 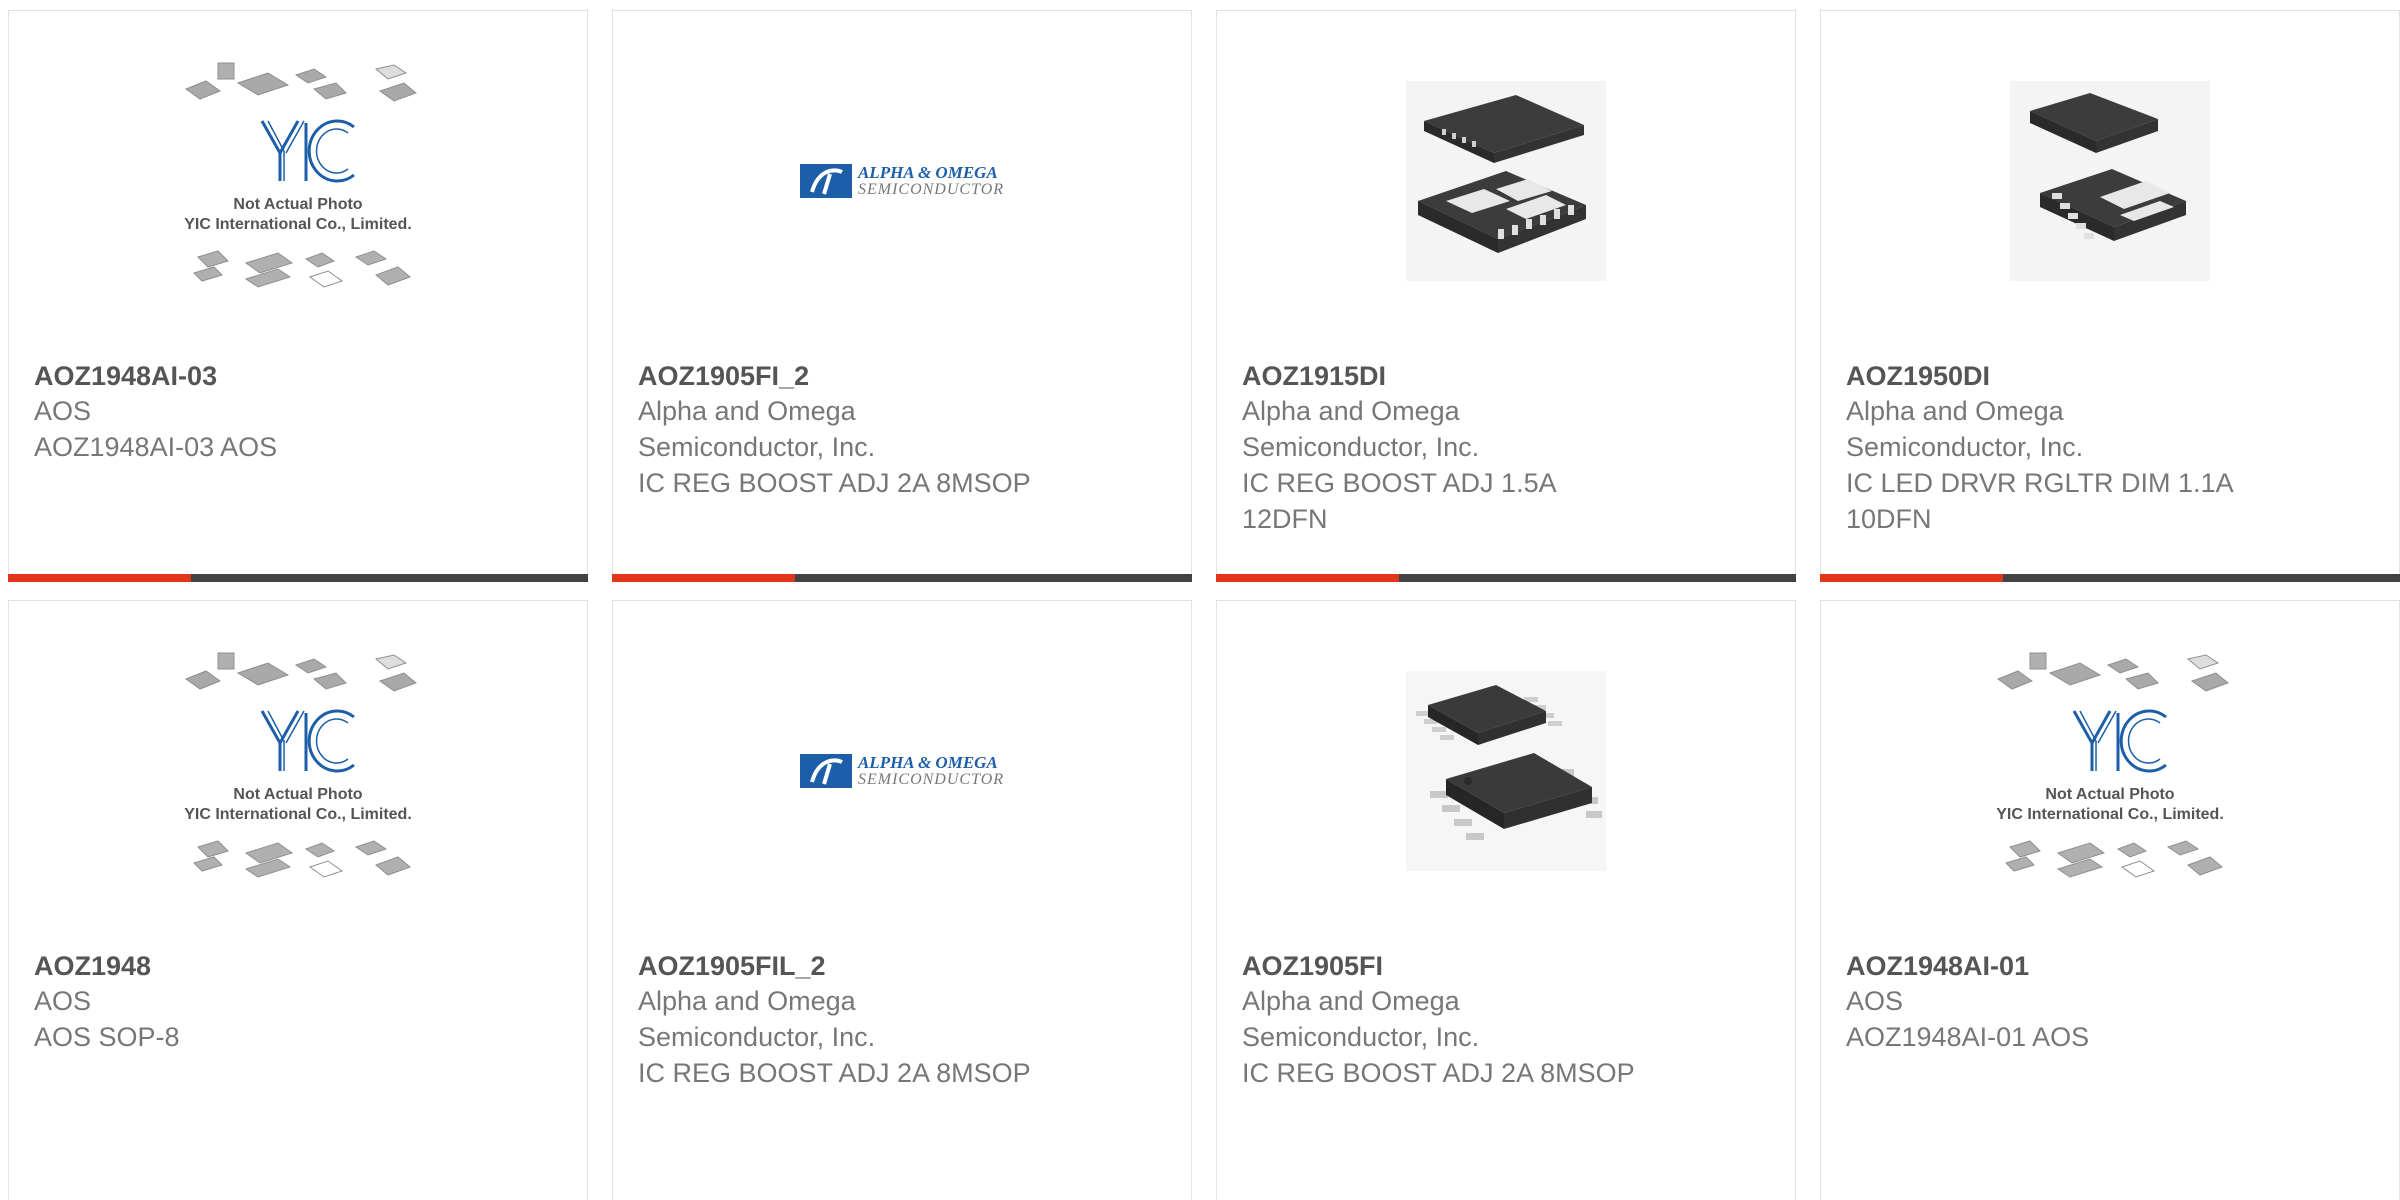 What do you see at coordinates (1399, 501) in the screenshot?
I see `description: IC REG BOOST ADJ 1.5A 12DFN` at bounding box center [1399, 501].